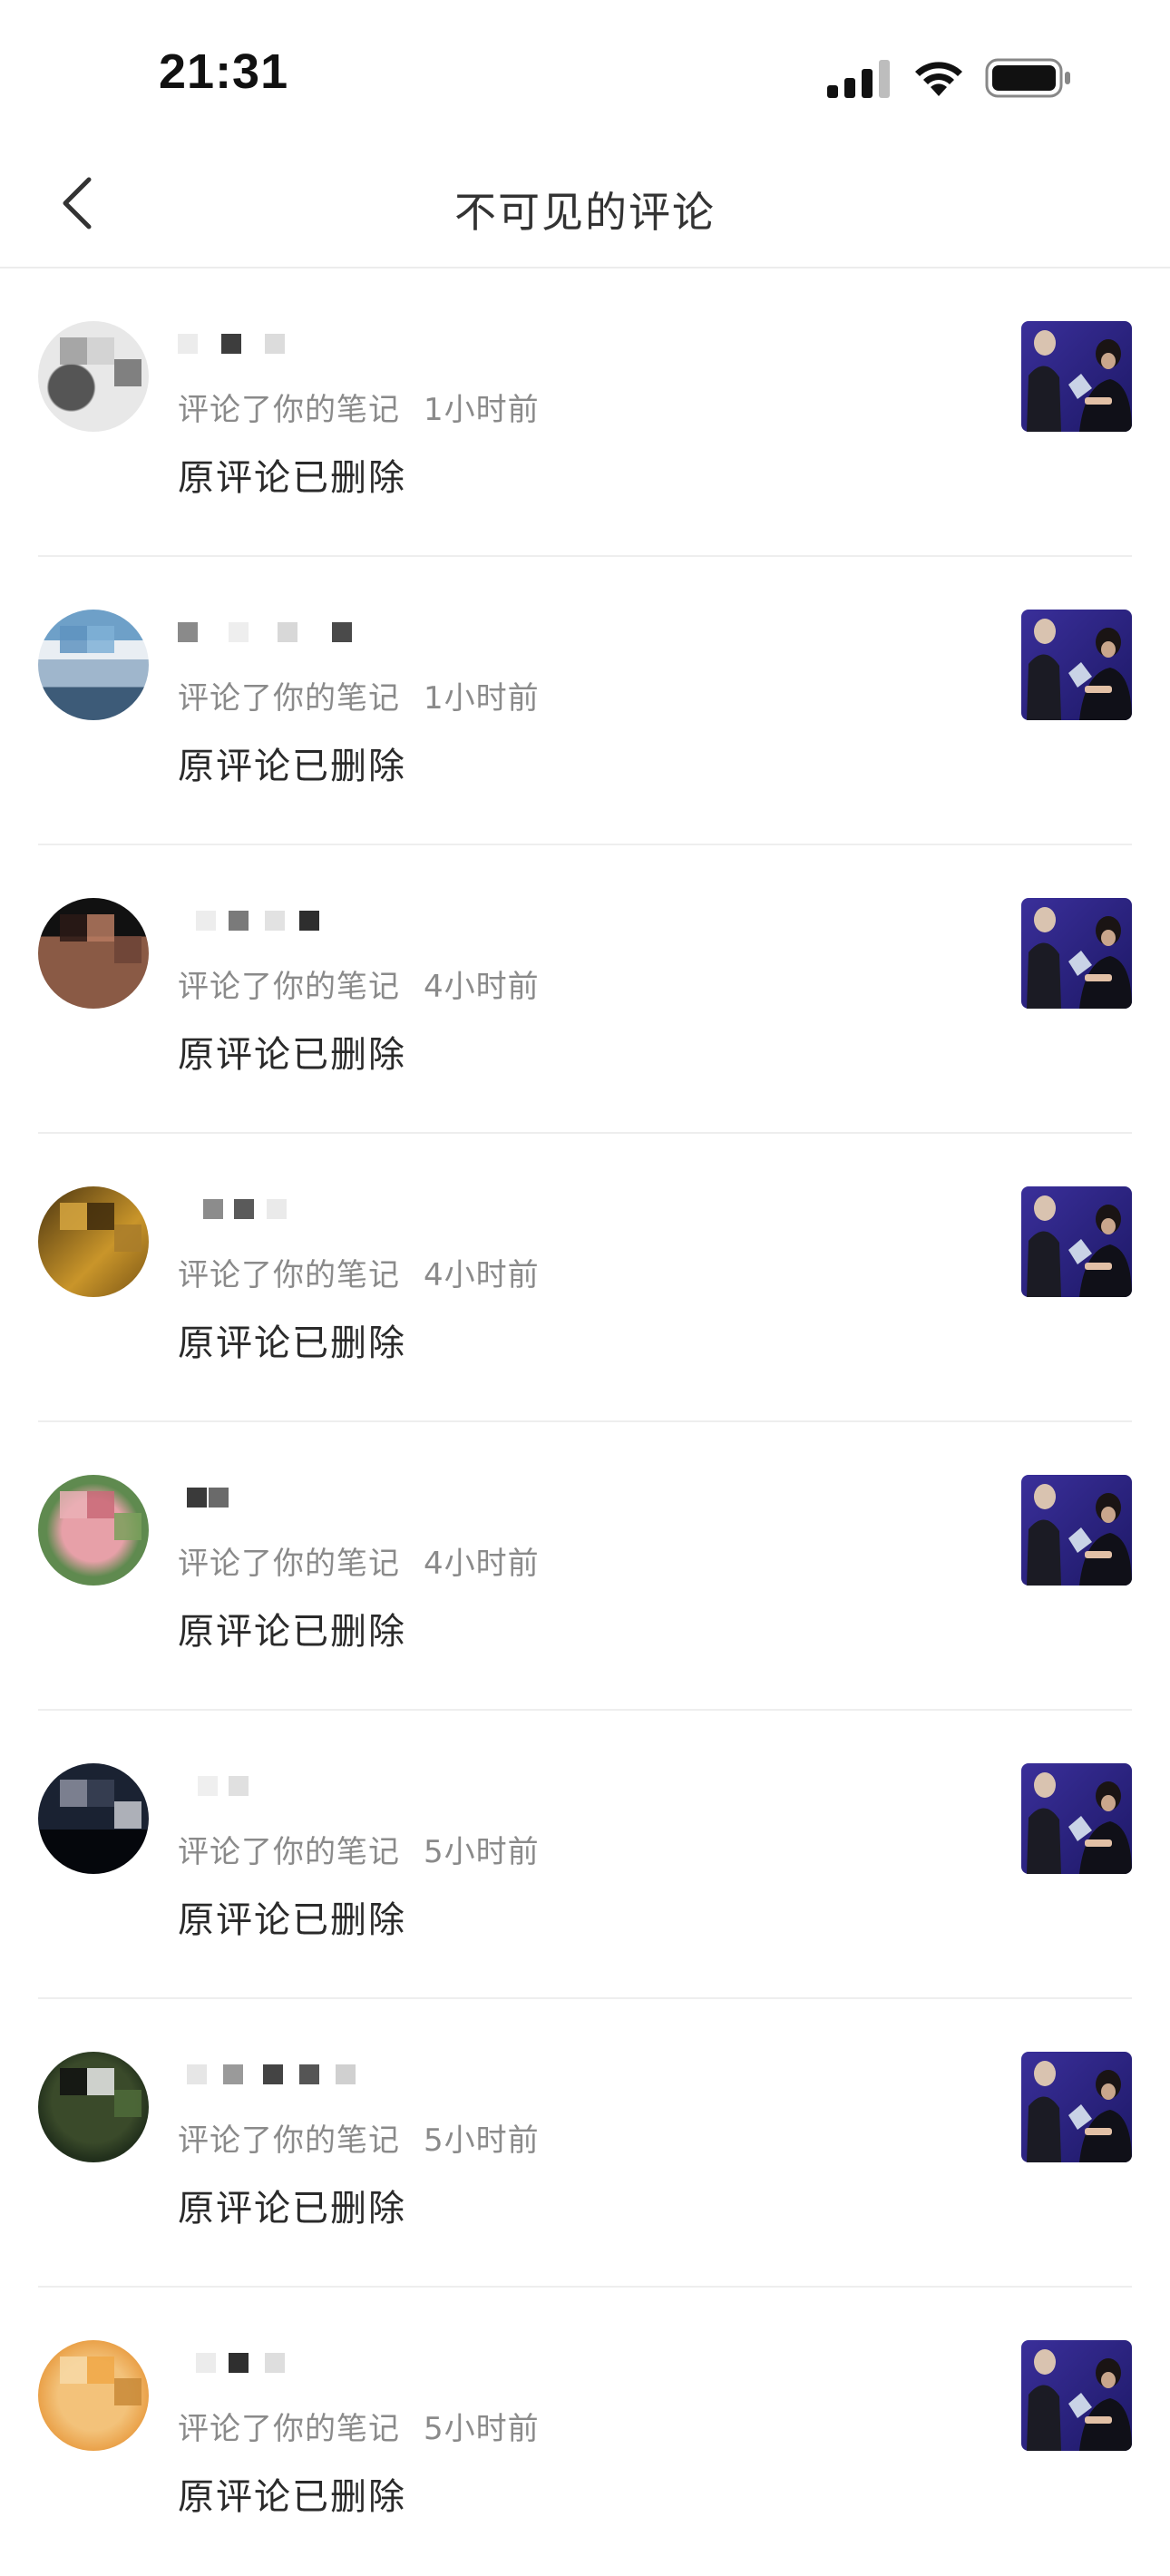  I want to click on status-bar: 21:31, so click(585, 72).